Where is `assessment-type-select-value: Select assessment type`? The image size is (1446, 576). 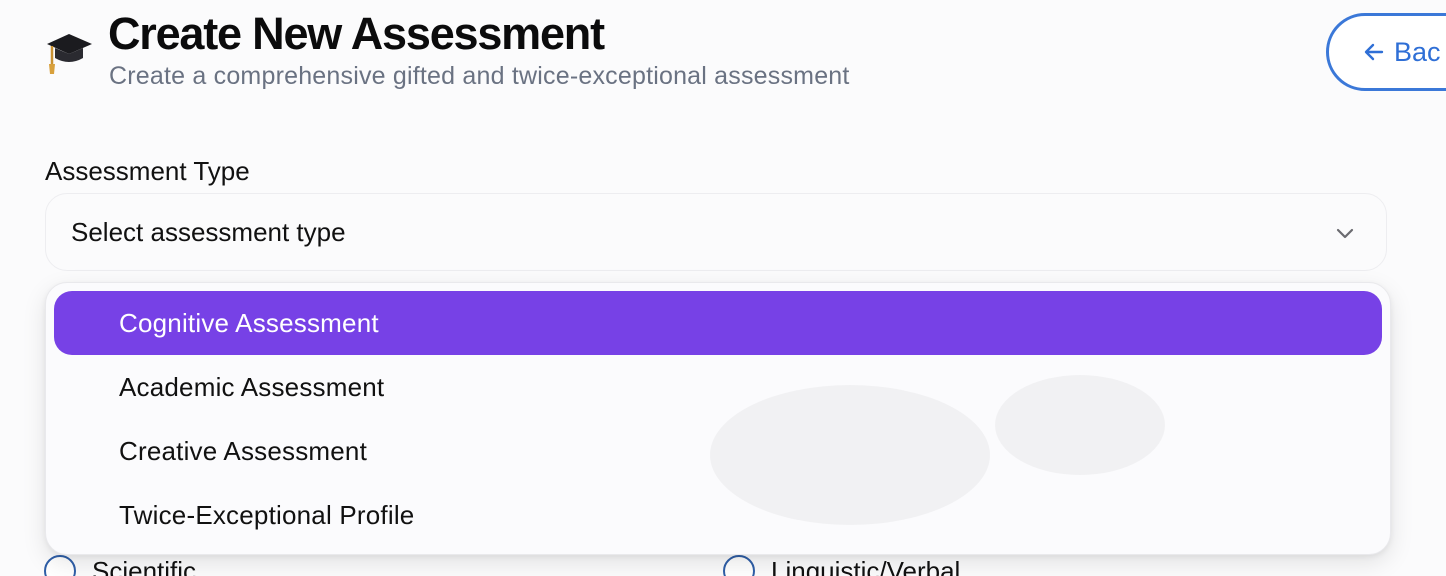
assessment-type-select-value: Select assessment type is located at coordinates (208, 231).